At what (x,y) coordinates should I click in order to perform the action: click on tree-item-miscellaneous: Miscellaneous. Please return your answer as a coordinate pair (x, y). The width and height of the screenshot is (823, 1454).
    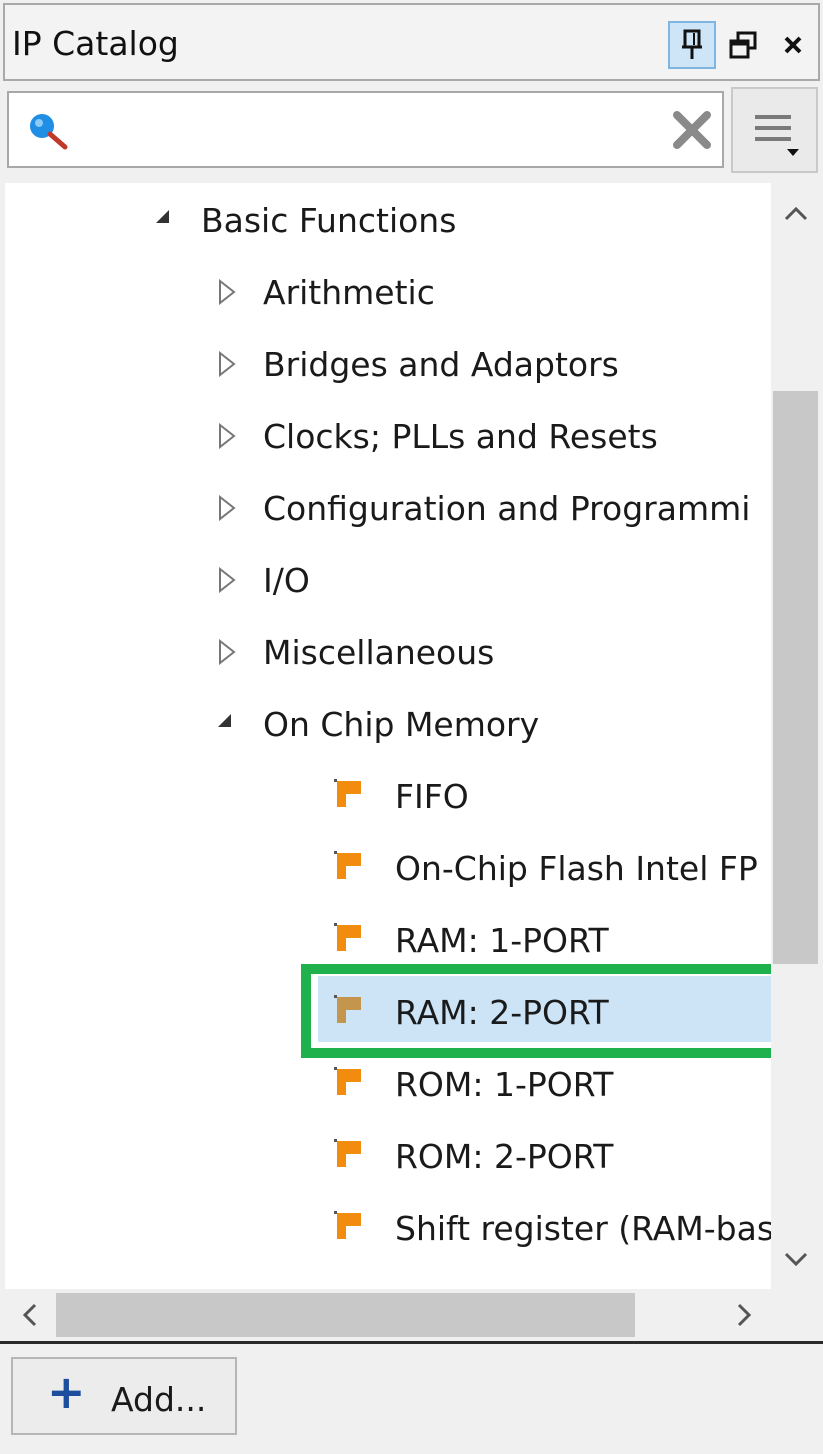
    Looking at the image, I should click on (388, 655).